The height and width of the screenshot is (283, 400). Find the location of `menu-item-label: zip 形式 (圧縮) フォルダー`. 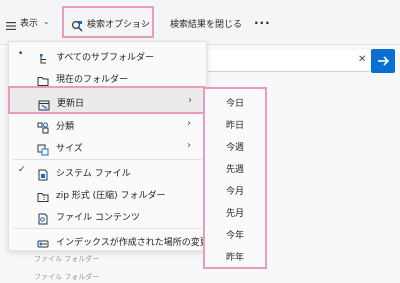

menu-item-label: zip 形式 (圧縮) フォルダー is located at coordinates (111, 196).